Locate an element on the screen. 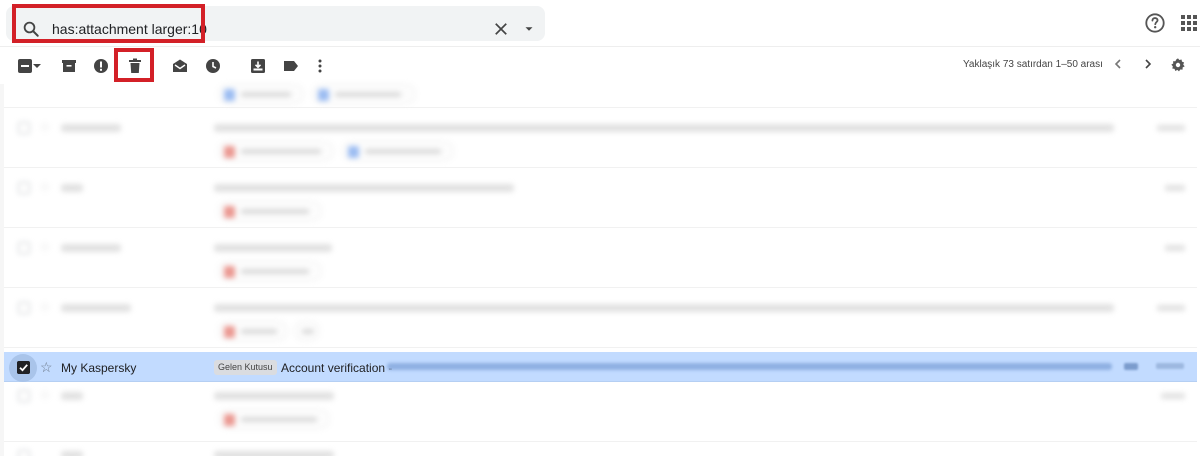  move-to-icon is located at coordinates (258, 66).